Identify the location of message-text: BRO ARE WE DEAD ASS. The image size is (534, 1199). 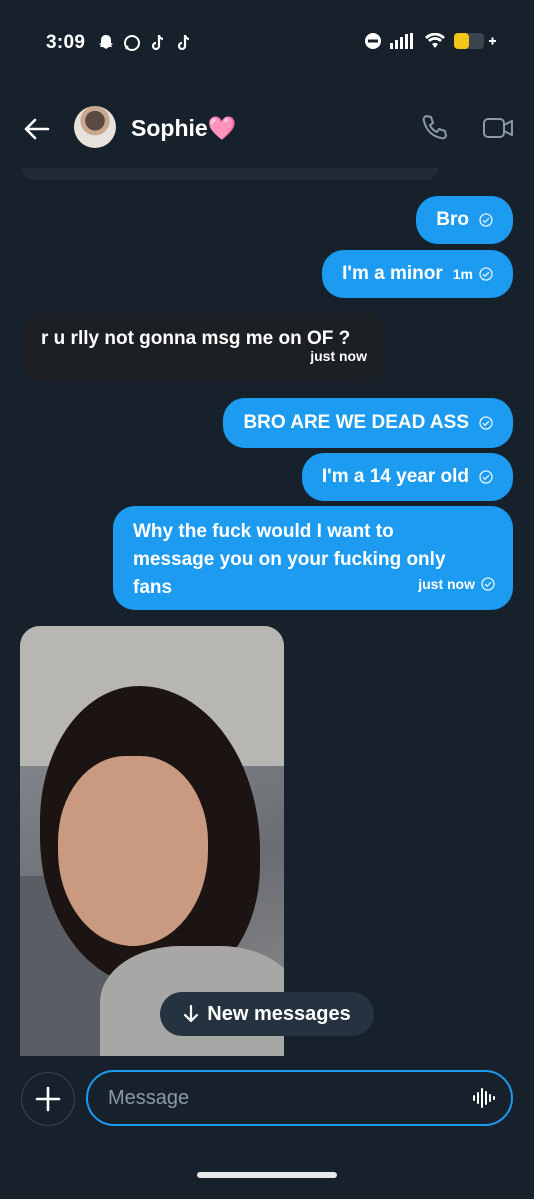
(356, 422).